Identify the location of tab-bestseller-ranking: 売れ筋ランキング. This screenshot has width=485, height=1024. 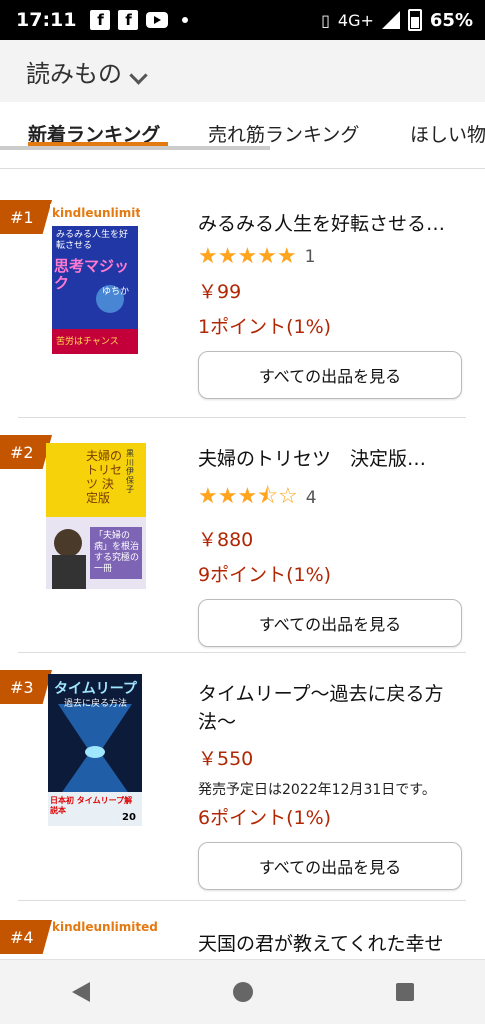
(283, 133).